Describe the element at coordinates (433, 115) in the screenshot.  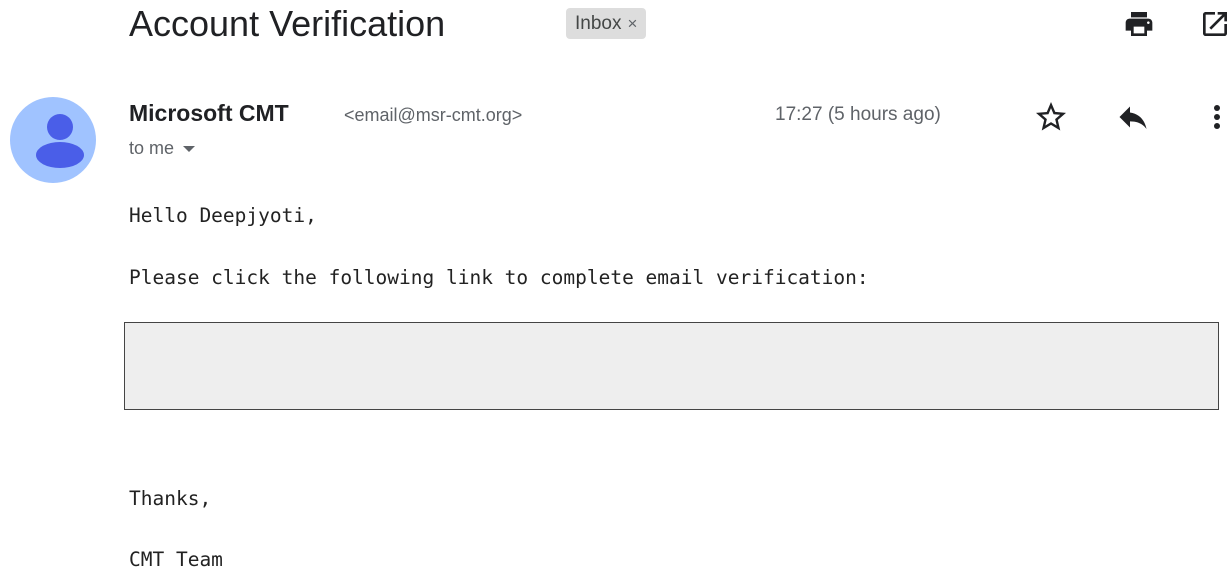
I see `sender-email: <email@msr-cmt.org>` at that location.